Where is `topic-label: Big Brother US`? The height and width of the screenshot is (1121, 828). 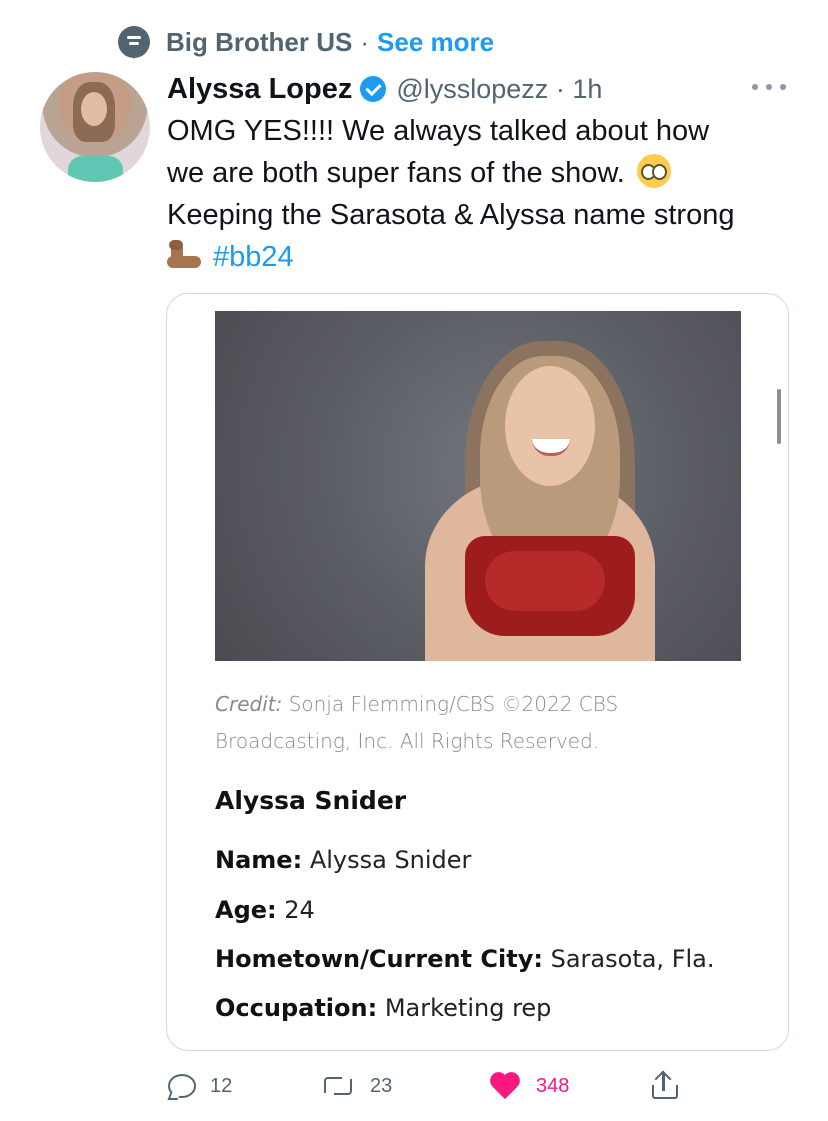 topic-label: Big Brother US is located at coordinates (259, 42).